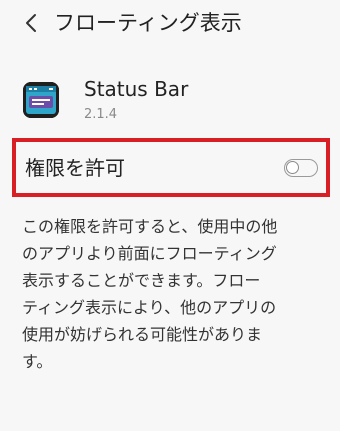 This screenshot has width=340, height=431. Describe the element at coordinates (141, 280) in the screenshot. I see `description-line: 表示することができます。フロー` at that location.